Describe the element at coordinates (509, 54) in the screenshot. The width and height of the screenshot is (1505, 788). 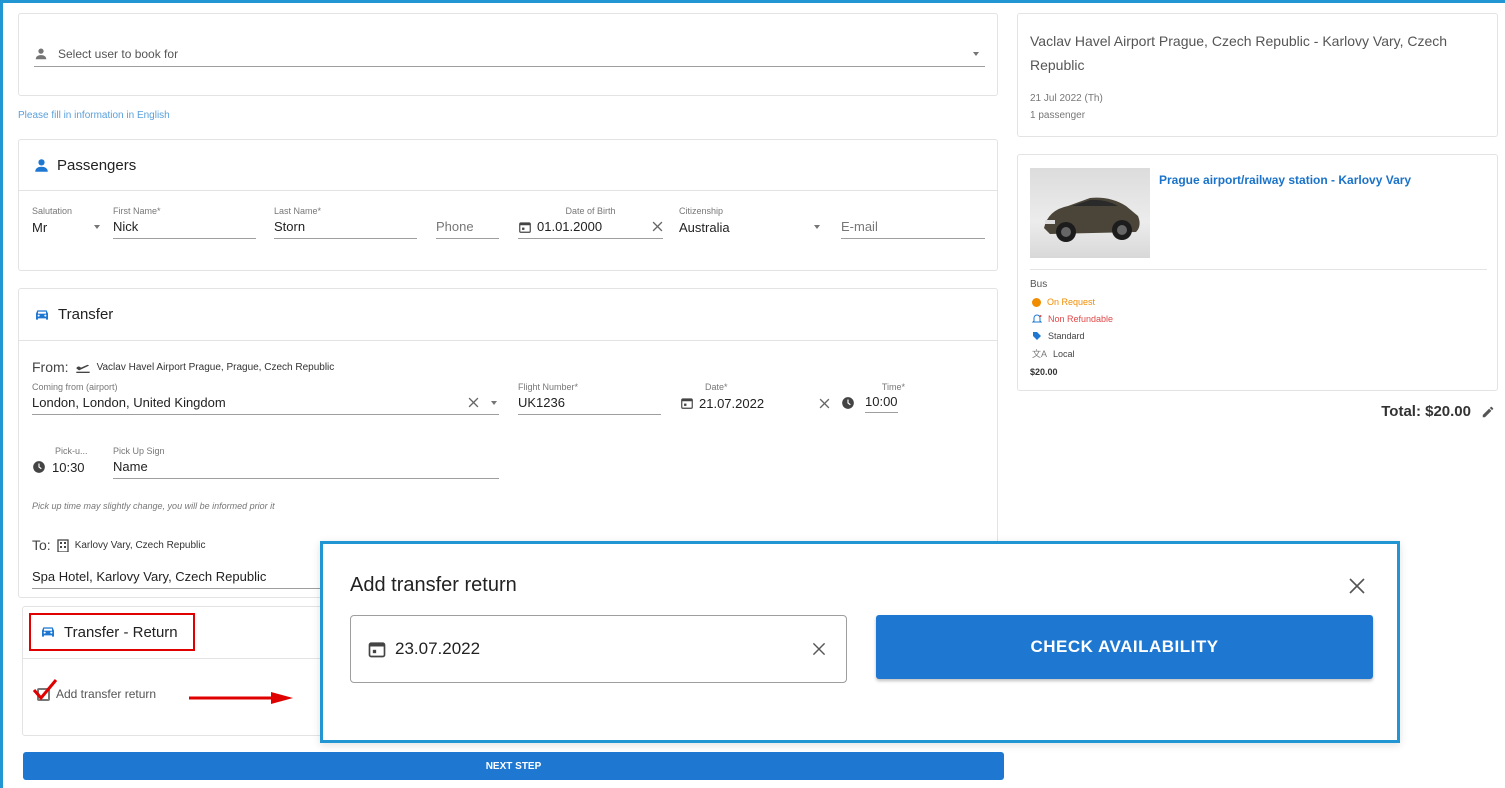
I see `user-select: Select user to book for` at that location.